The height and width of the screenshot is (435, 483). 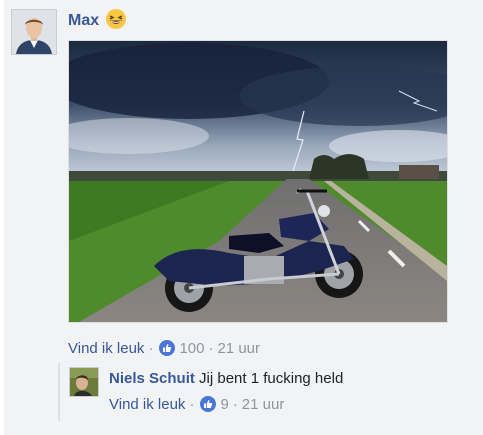 I want to click on reply-thread-line, so click(x=59, y=392).